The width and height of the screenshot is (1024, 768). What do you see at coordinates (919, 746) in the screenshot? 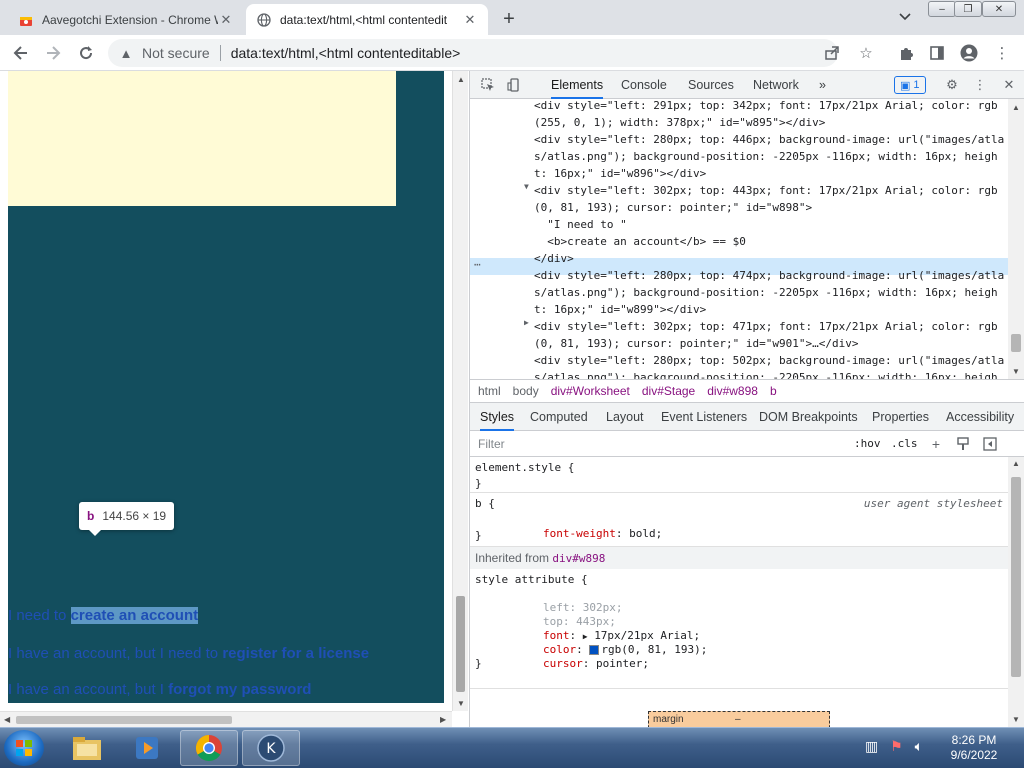
I see `volume-icon: 🔈︎` at bounding box center [919, 746].